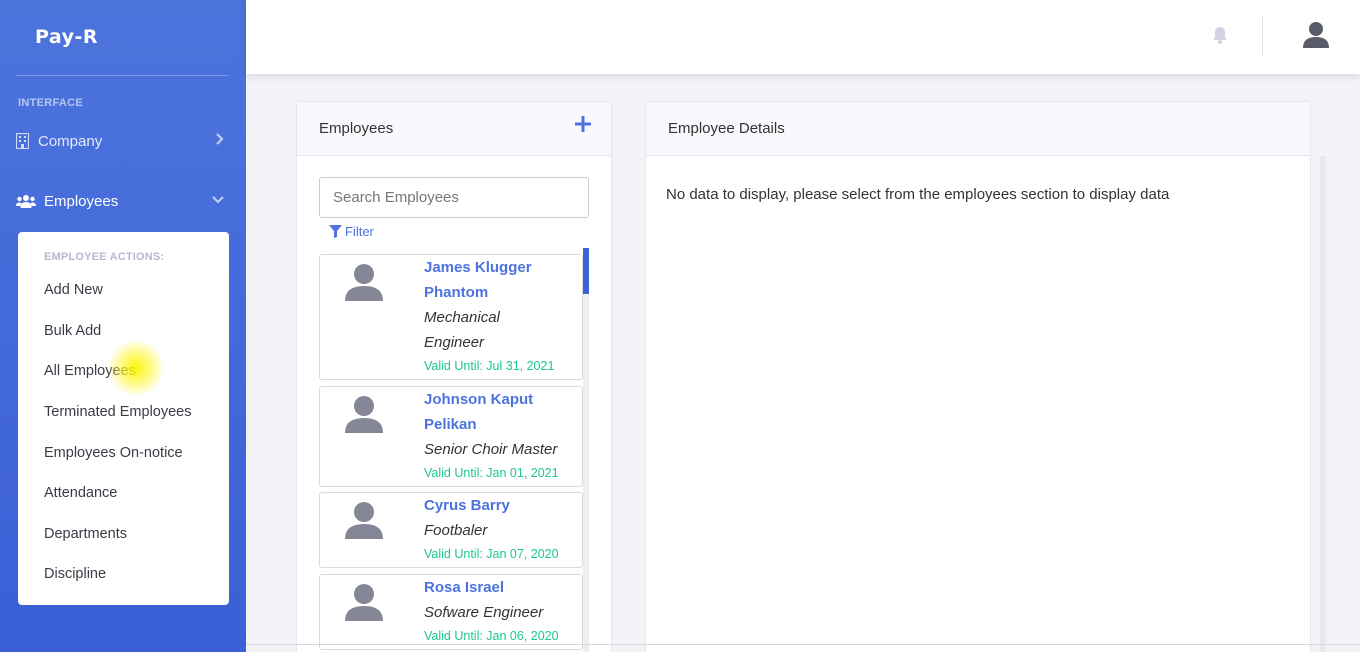 Image resolution: width=1360 pixels, height=652 pixels. Describe the element at coordinates (72, 331) in the screenshot. I see `submenu-item-bulk-add: Bulk Add` at that location.